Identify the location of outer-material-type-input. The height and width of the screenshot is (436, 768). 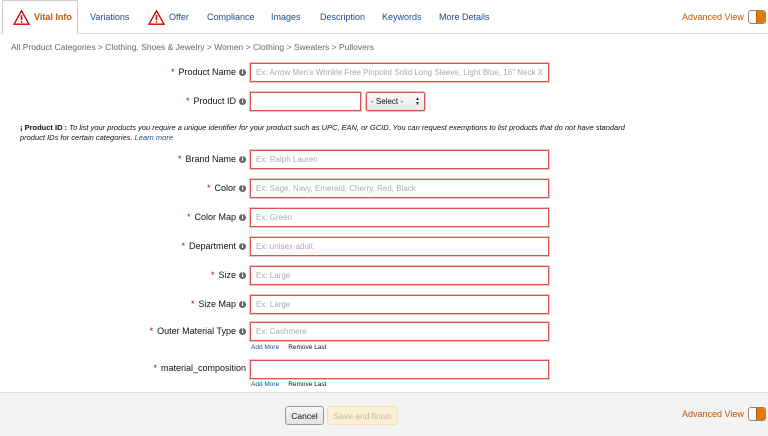
(399, 331).